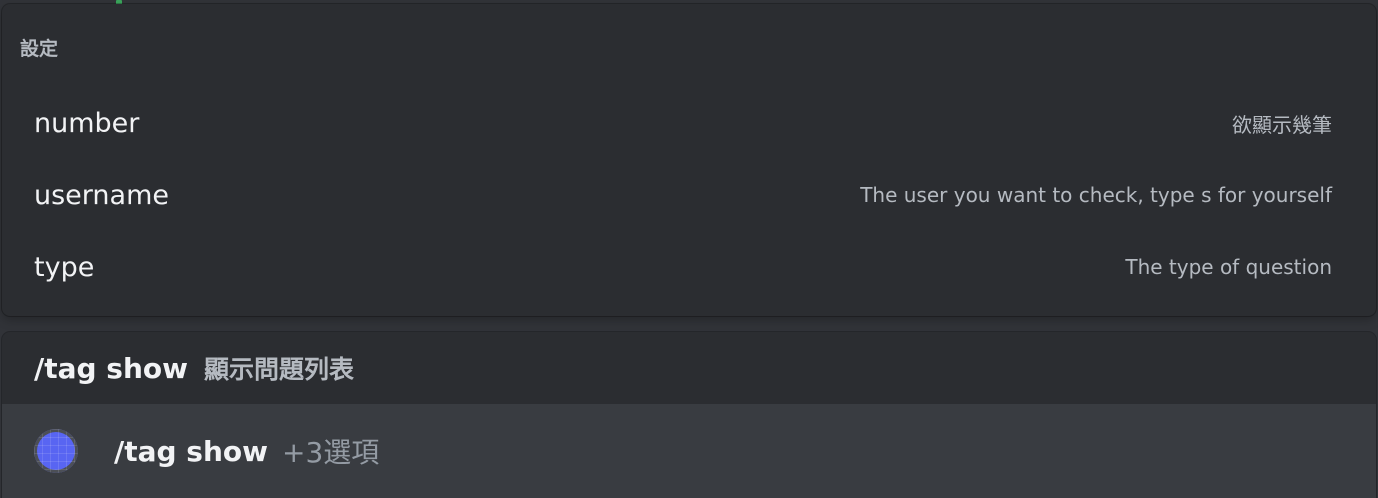  I want to click on option-description: 欲顯示幾筆, so click(1282, 124).